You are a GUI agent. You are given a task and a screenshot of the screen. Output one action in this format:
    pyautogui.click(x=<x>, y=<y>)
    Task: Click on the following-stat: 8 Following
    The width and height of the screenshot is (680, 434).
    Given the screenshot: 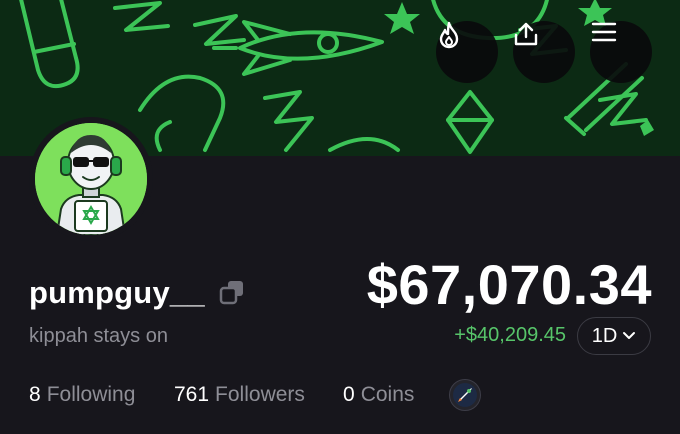 What is the action you would take?
    pyautogui.click(x=82, y=395)
    